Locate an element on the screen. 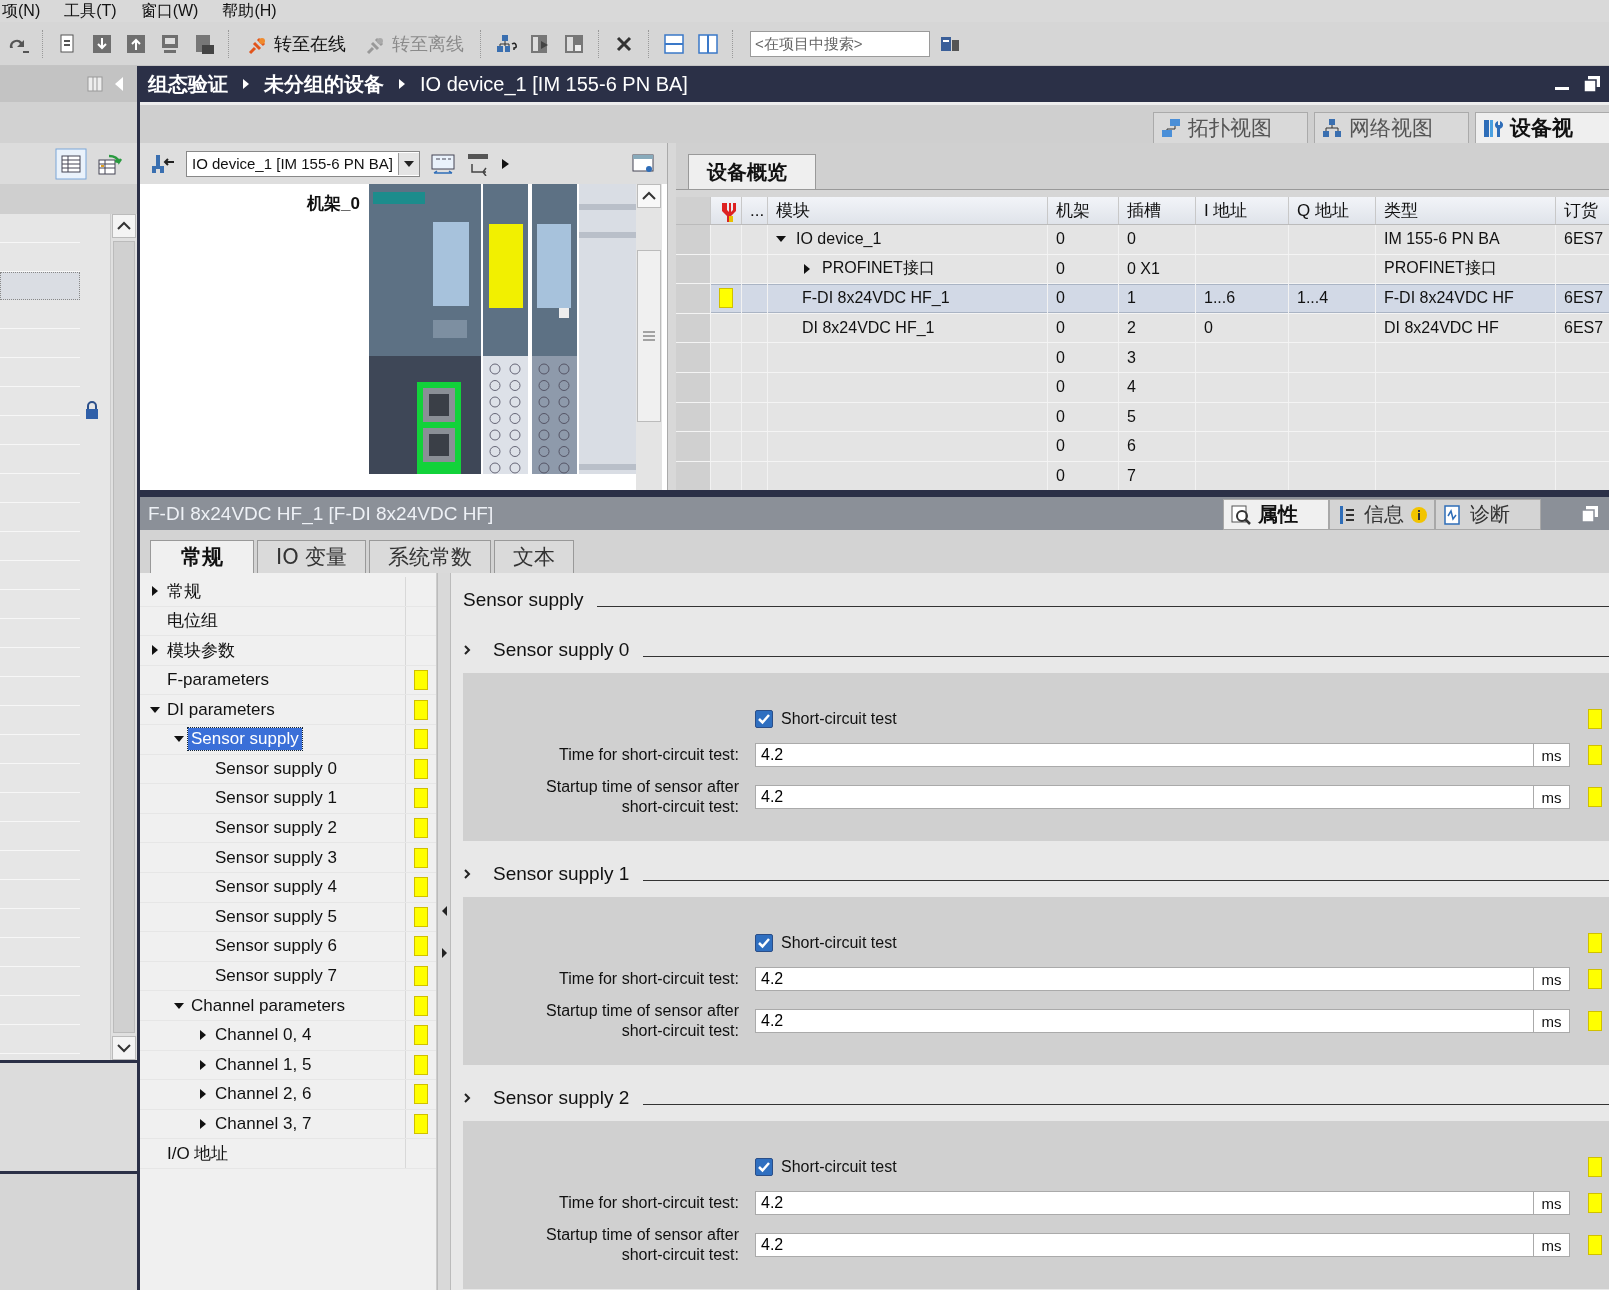 This screenshot has width=1609, height=1290. split-vertical-icon is located at coordinates (708, 43).